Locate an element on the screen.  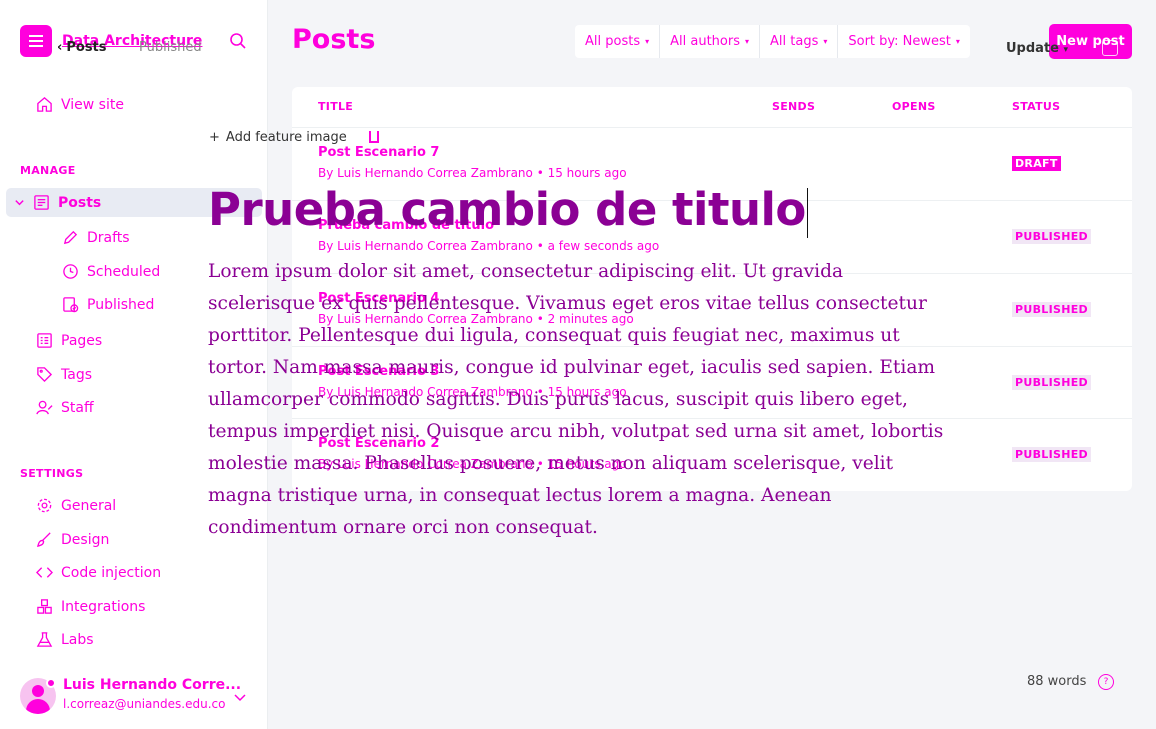
column-header-title: TITLE is located at coordinates (336, 106).